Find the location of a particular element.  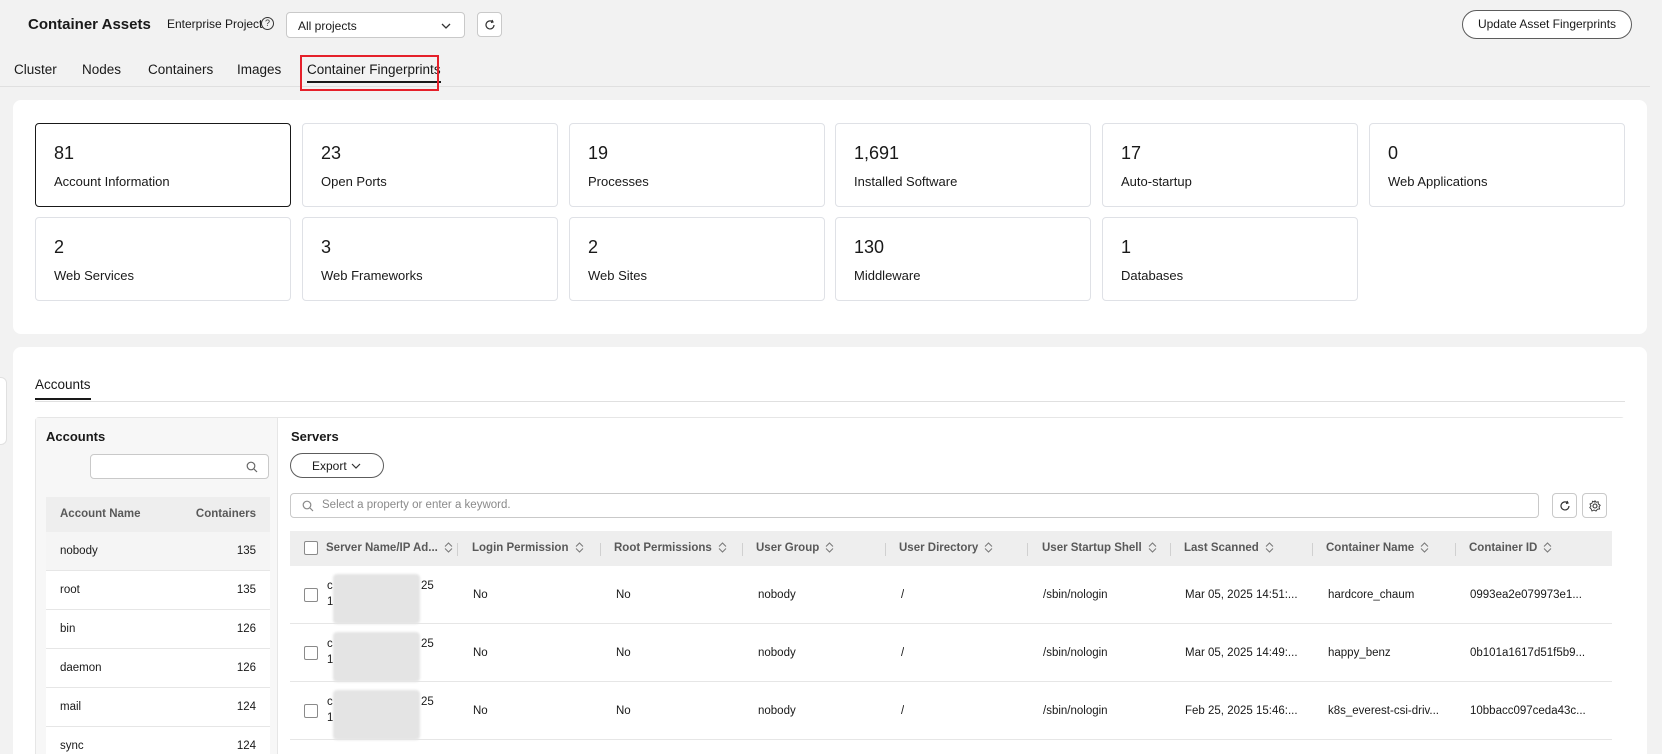

tab-accounts: Accounts is located at coordinates (63, 388).